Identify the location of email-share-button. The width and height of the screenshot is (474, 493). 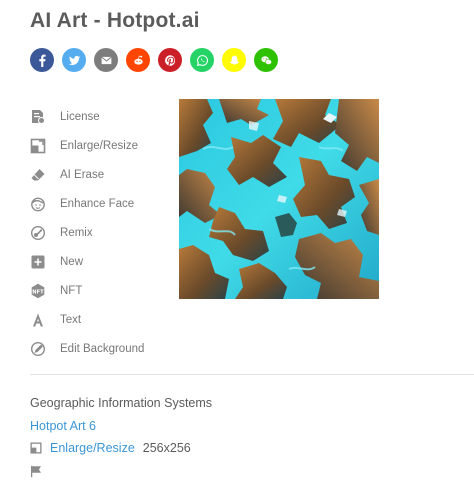
(106, 60).